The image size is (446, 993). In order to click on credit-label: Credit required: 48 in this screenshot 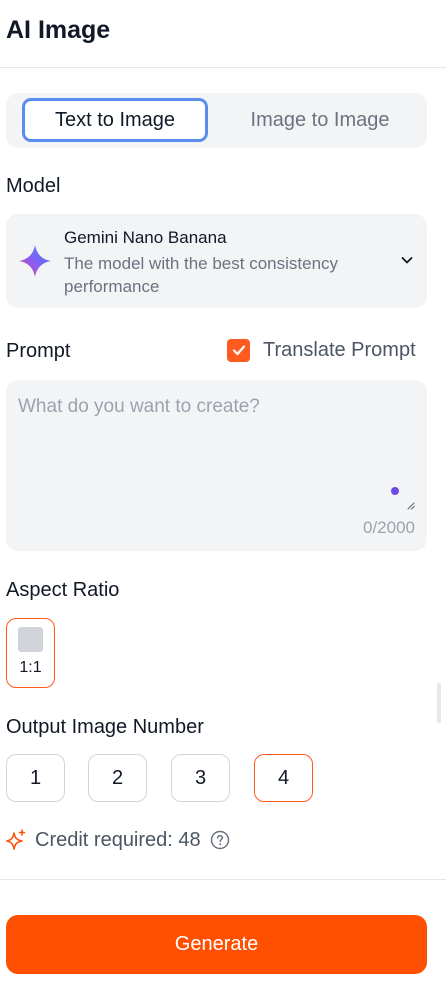, I will do `click(118, 839)`.